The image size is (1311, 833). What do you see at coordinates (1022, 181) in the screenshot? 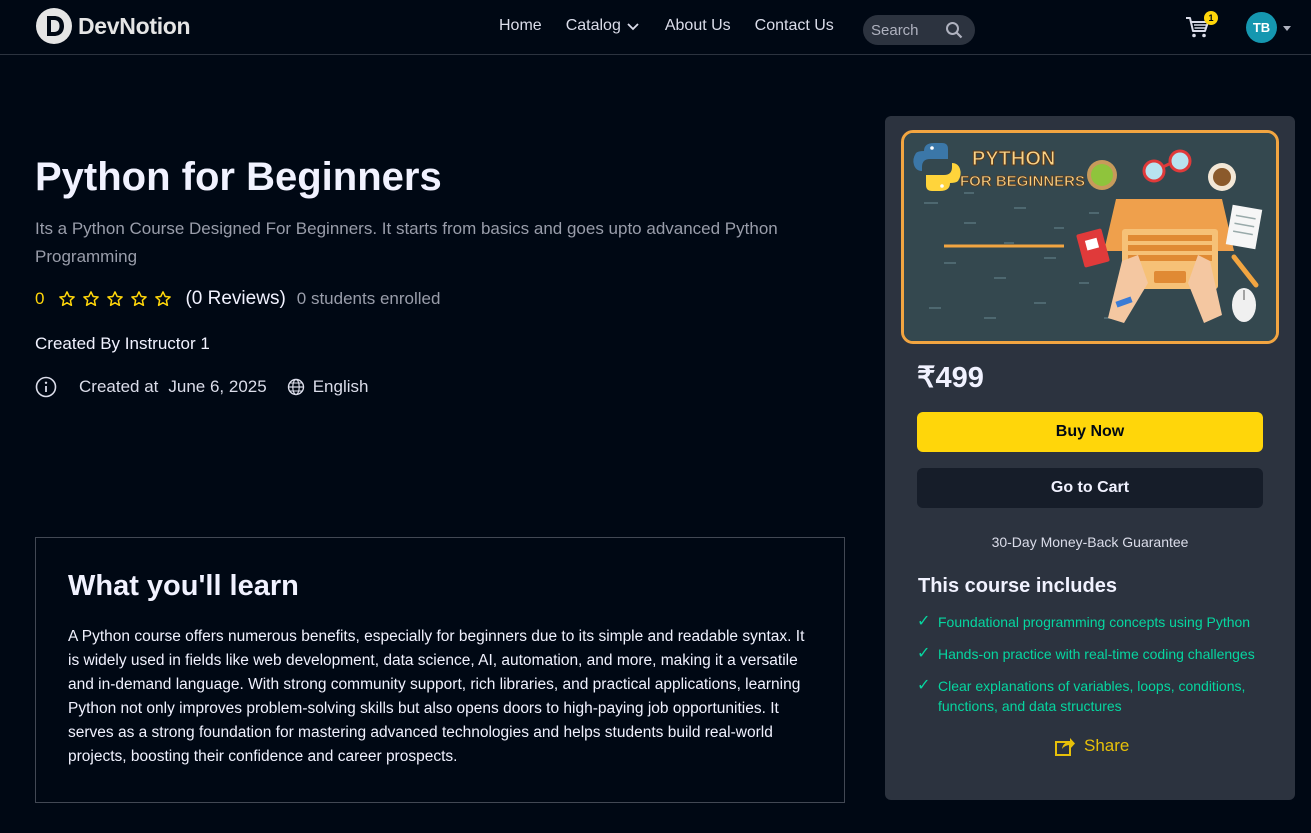
I see `thumbnail-title-line2: FOR BEGINNERS` at bounding box center [1022, 181].